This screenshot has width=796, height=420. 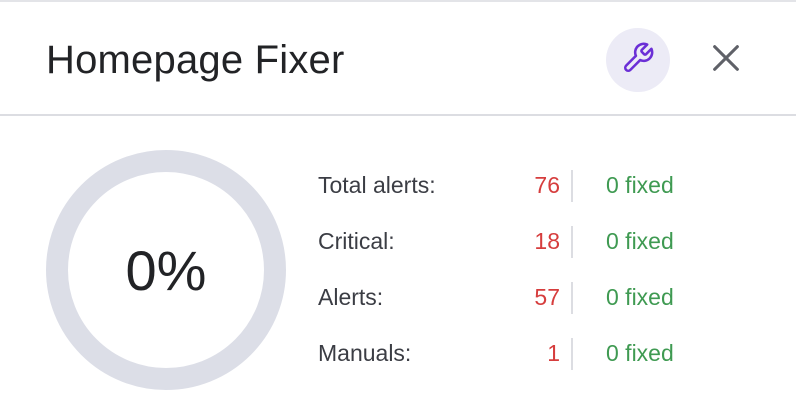 What do you see at coordinates (528, 248) in the screenshot?
I see `stat-row-critical: Critical: 18 0 fixed` at bounding box center [528, 248].